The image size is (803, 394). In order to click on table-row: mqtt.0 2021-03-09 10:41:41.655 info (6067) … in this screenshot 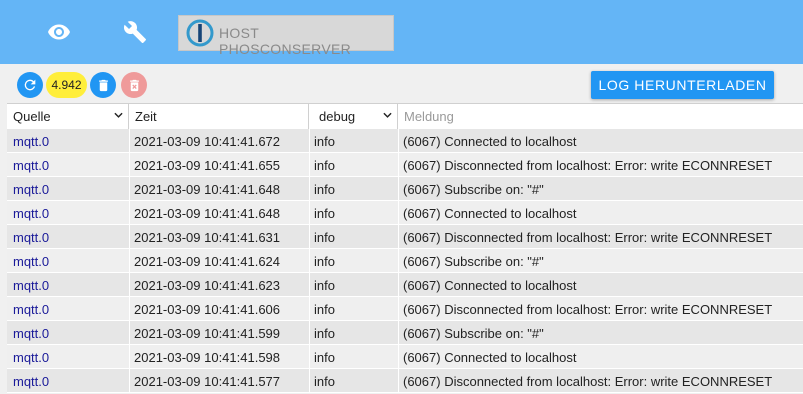, I will do `click(405, 165)`.